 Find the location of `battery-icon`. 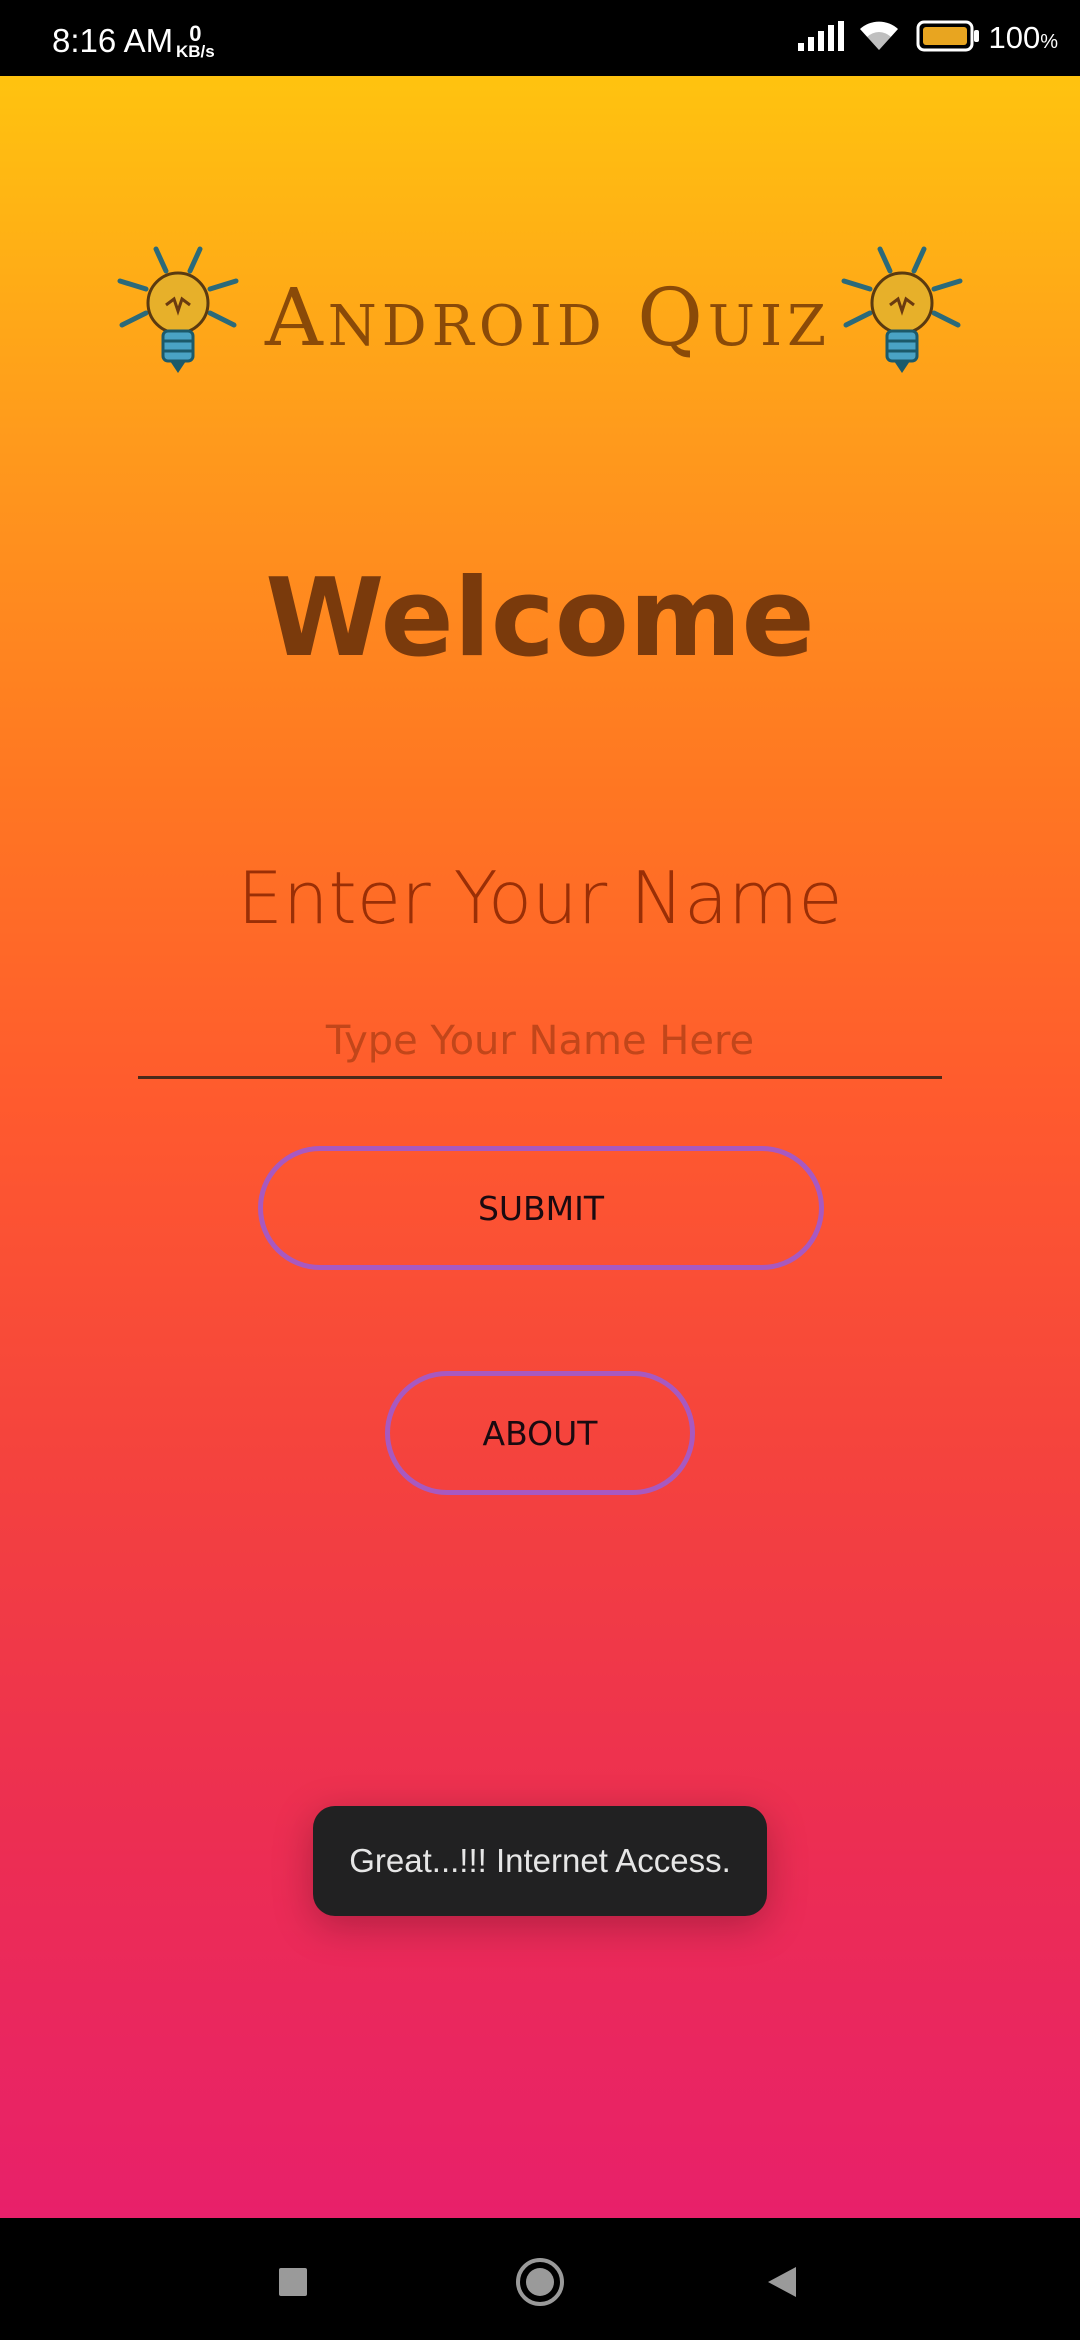

battery-icon is located at coordinates (948, 38).